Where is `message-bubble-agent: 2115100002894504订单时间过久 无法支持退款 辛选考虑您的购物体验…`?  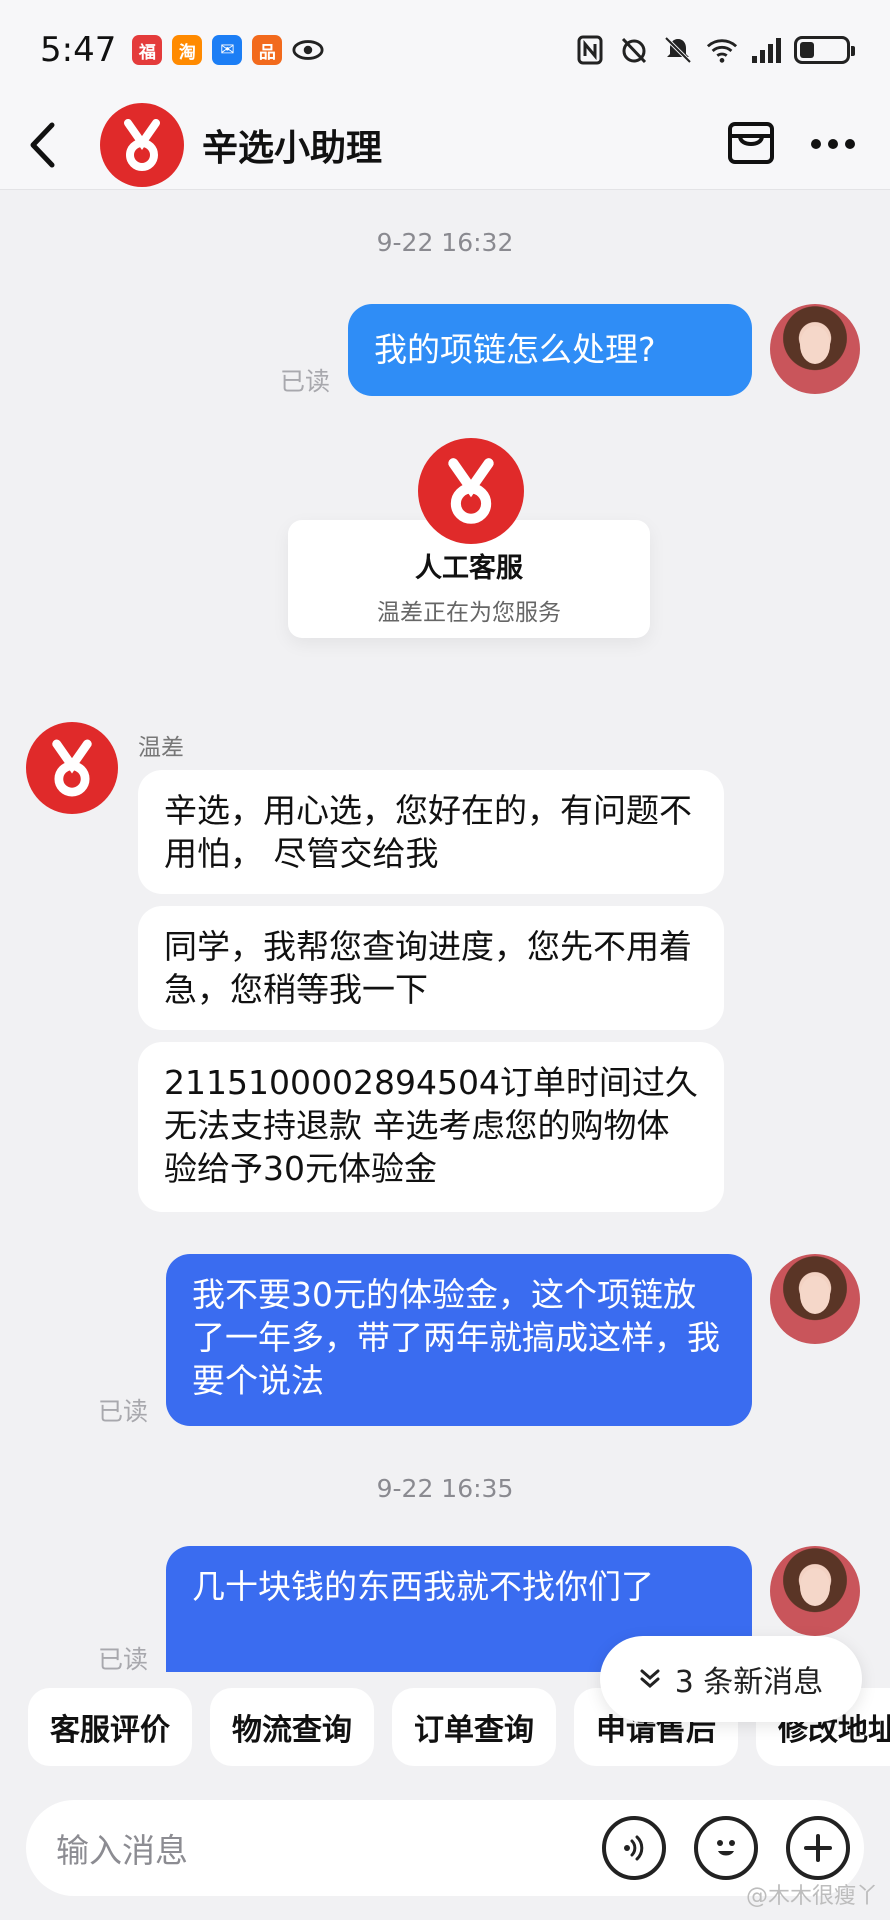 message-bubble-agent: 2115100002894504订单时间过久 无法支持退款 辛选考虑您的购物体验… is located at coordinates (431, 1127).